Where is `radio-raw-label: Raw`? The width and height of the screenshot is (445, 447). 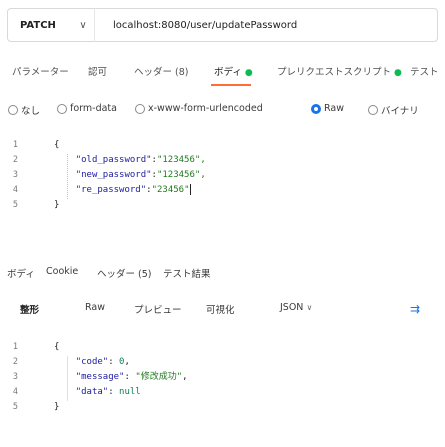 radio-raw-label: Raw is located at coordinates (334, 108).